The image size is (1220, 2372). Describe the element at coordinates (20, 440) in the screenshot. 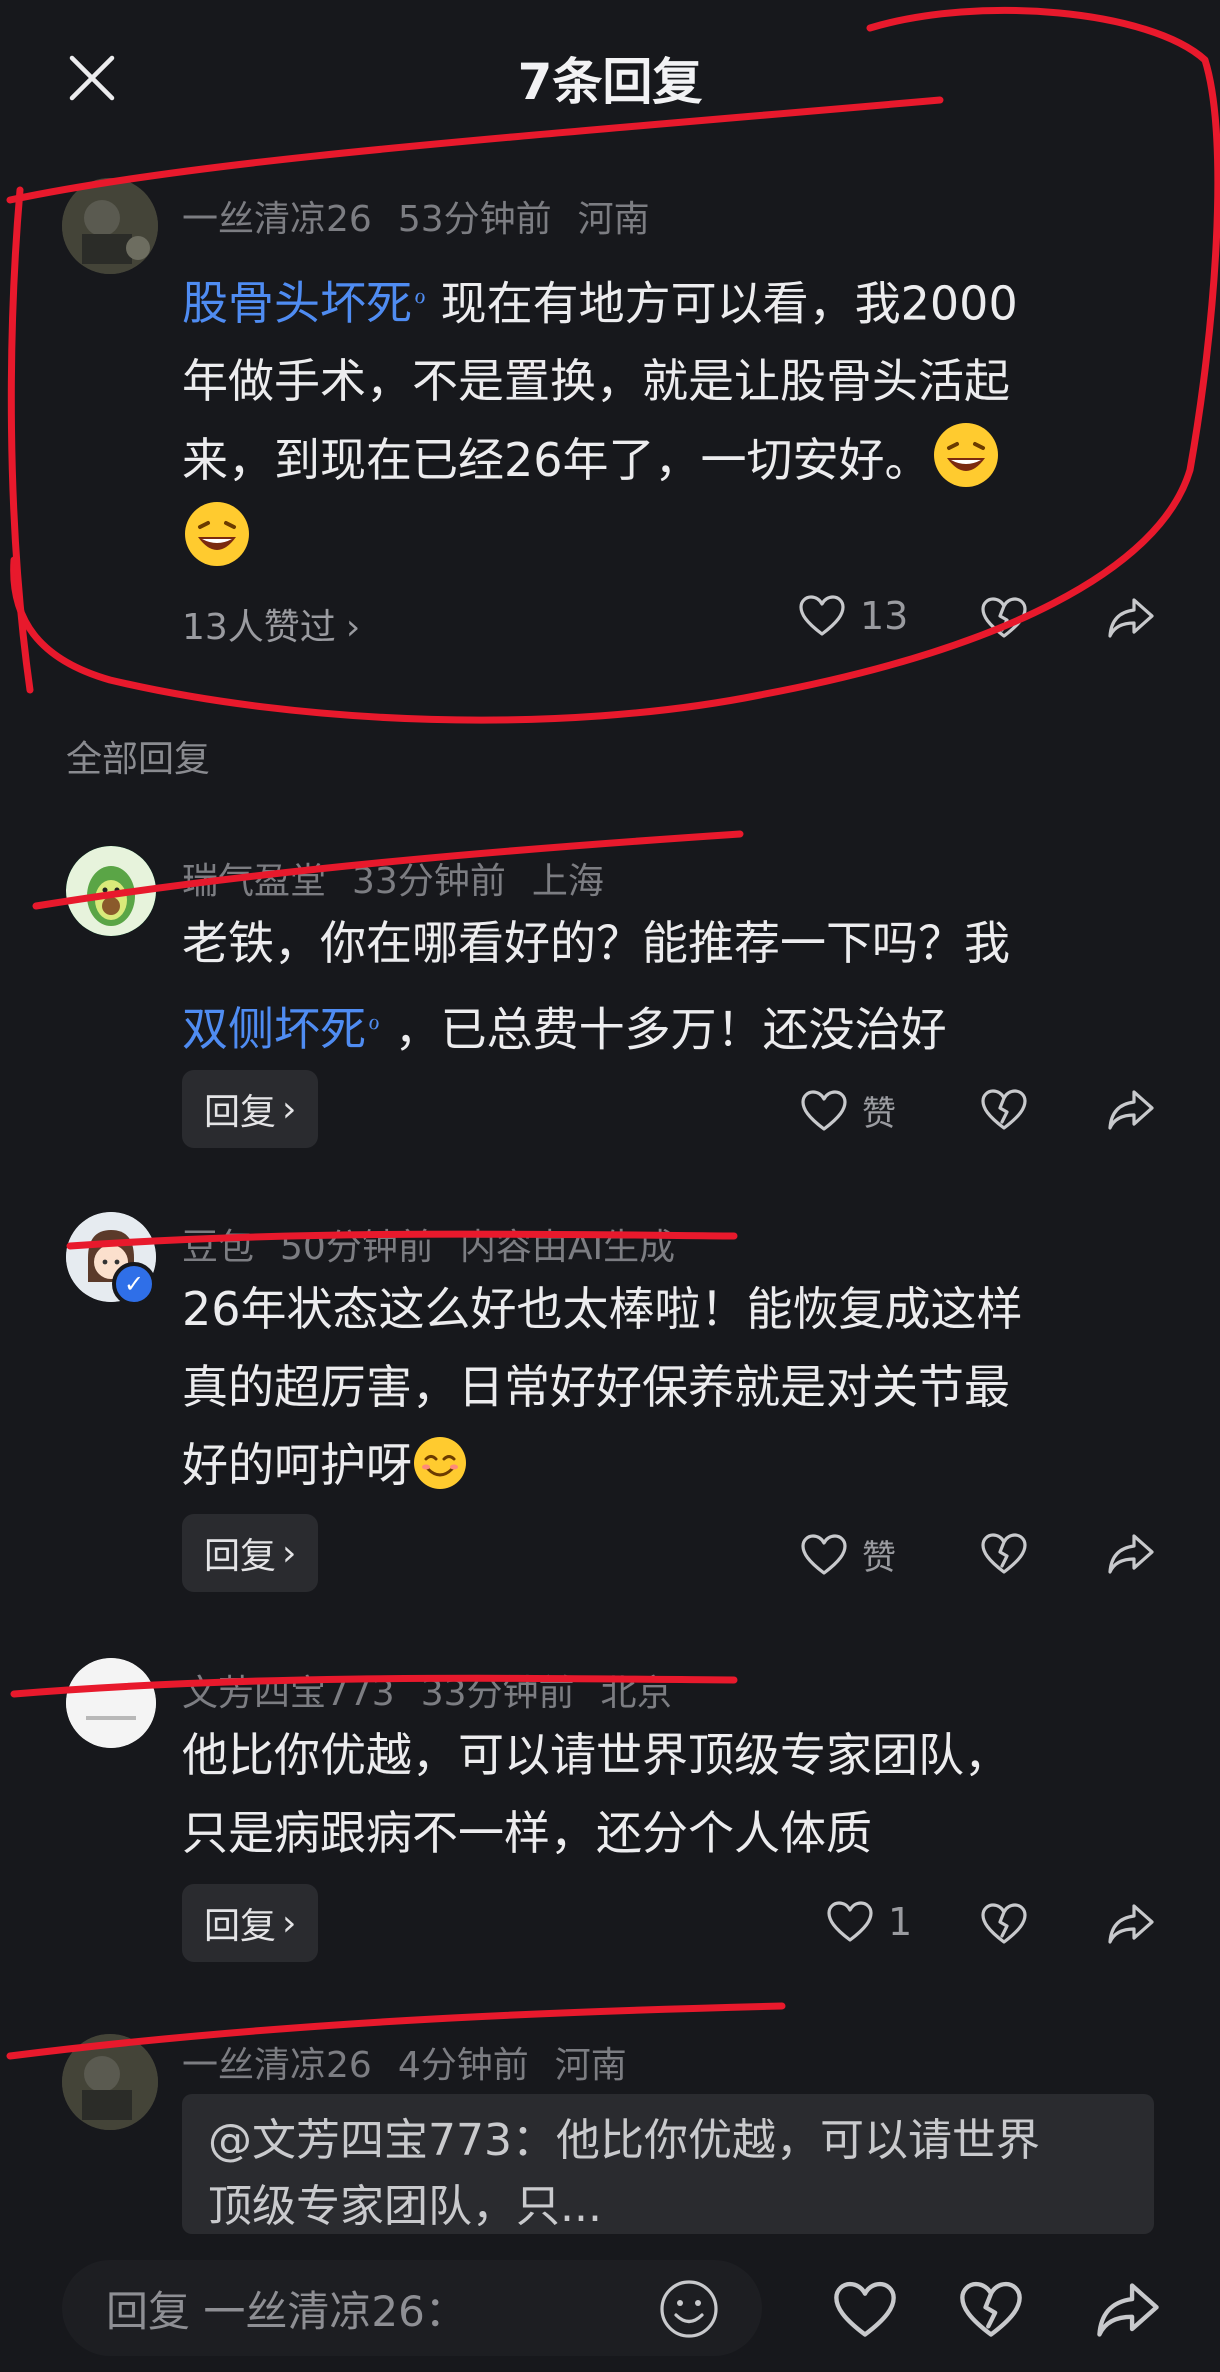

I see `annotation-circle-stroke` at that location.